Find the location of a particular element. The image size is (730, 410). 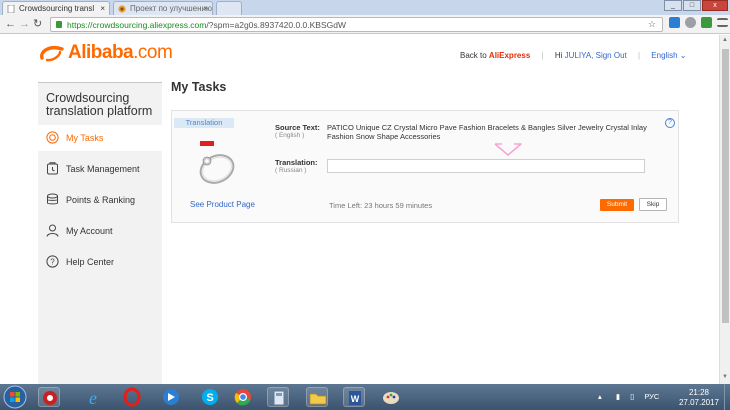

skip-button: Skip is located at coordinates (653, 204).